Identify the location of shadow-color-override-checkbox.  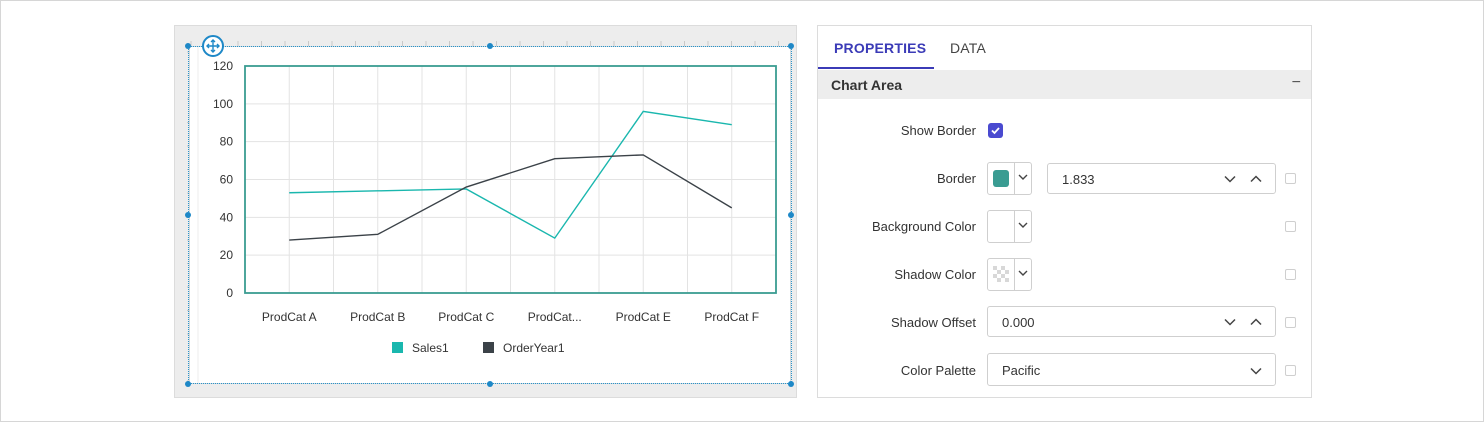
(1290, 274).